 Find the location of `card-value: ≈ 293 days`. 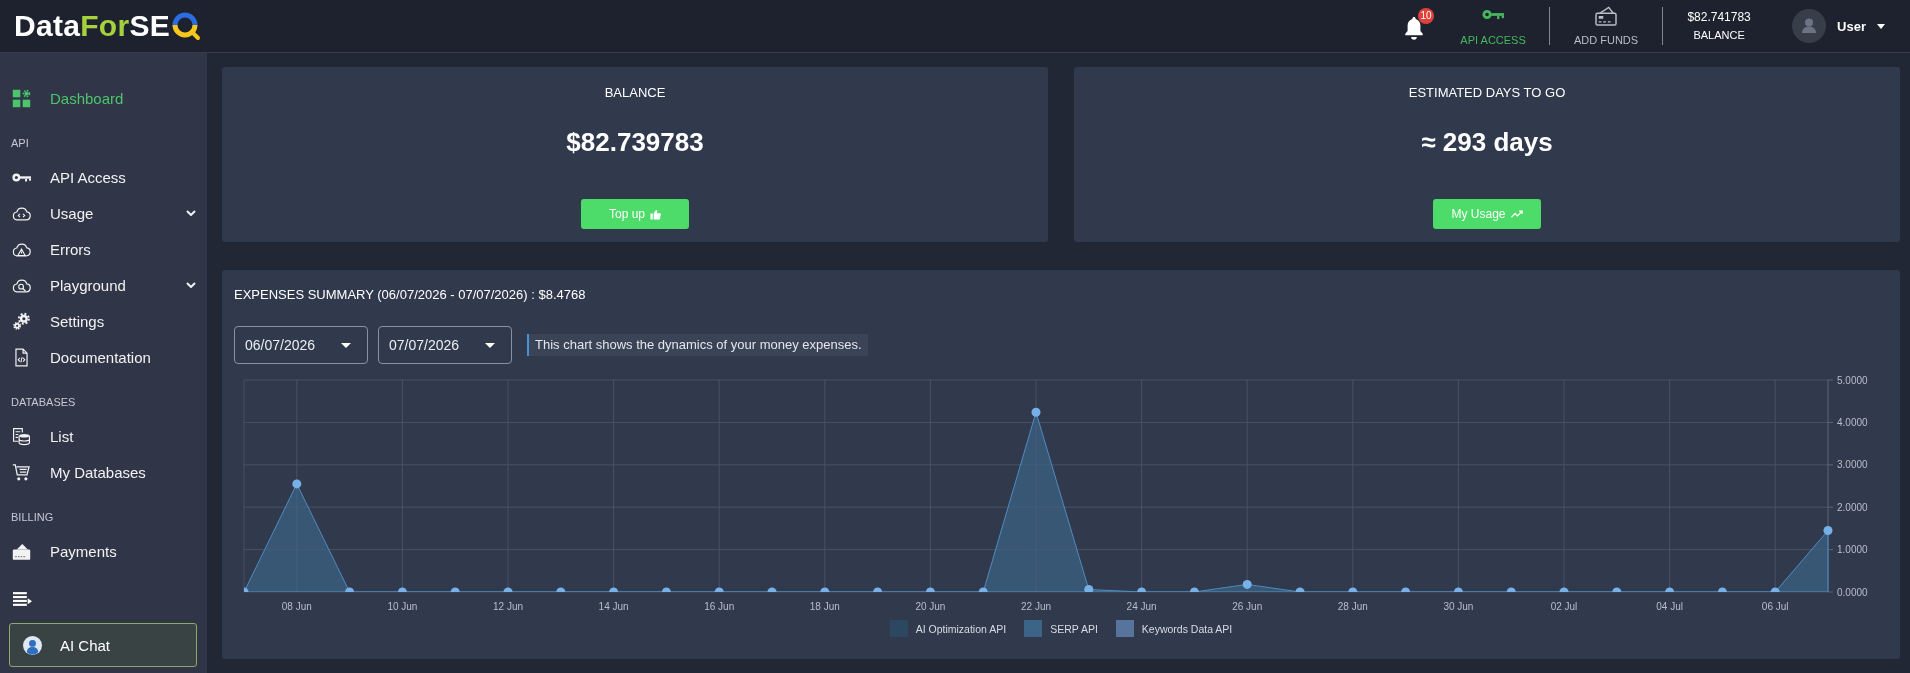

card-value: ≈ 293 days is located at coordinates (1487, 142).